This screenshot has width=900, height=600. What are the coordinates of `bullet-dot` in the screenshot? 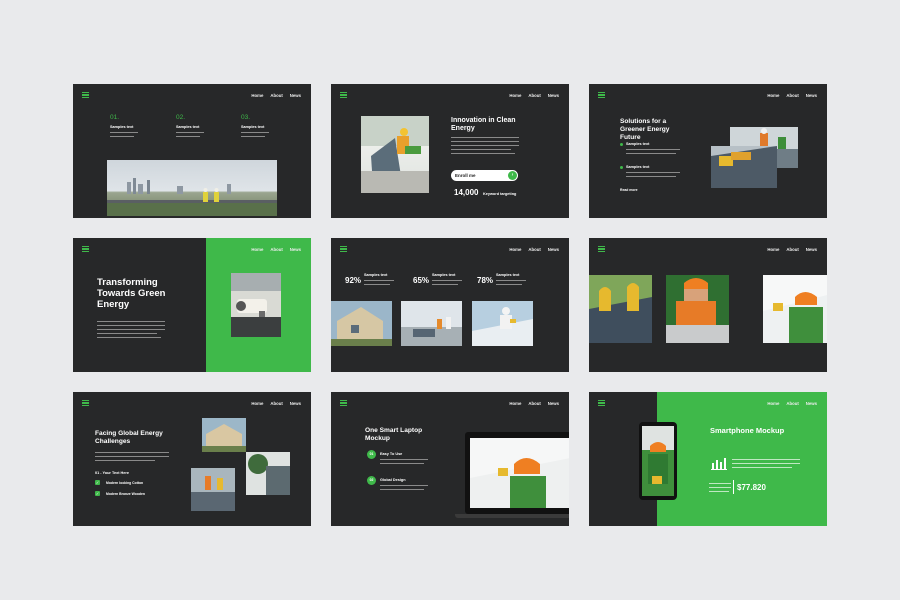 It's located at (621, 167).